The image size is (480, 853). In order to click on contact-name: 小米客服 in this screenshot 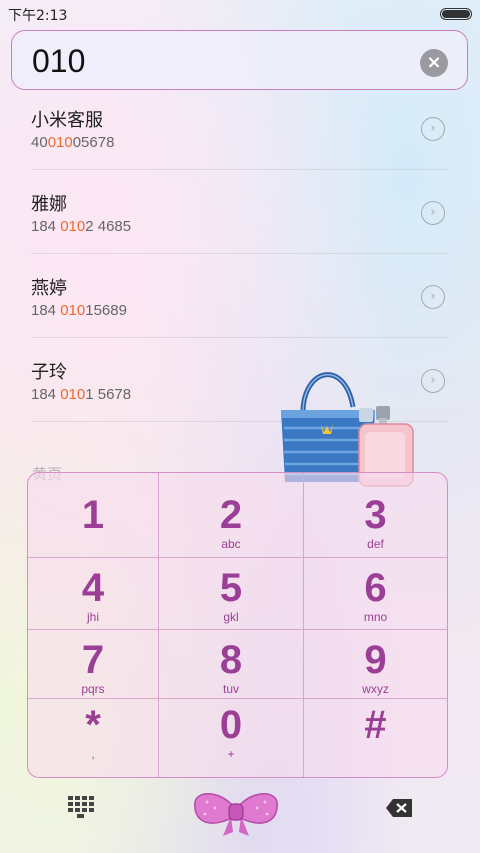, I will do `click(67, 120)`.